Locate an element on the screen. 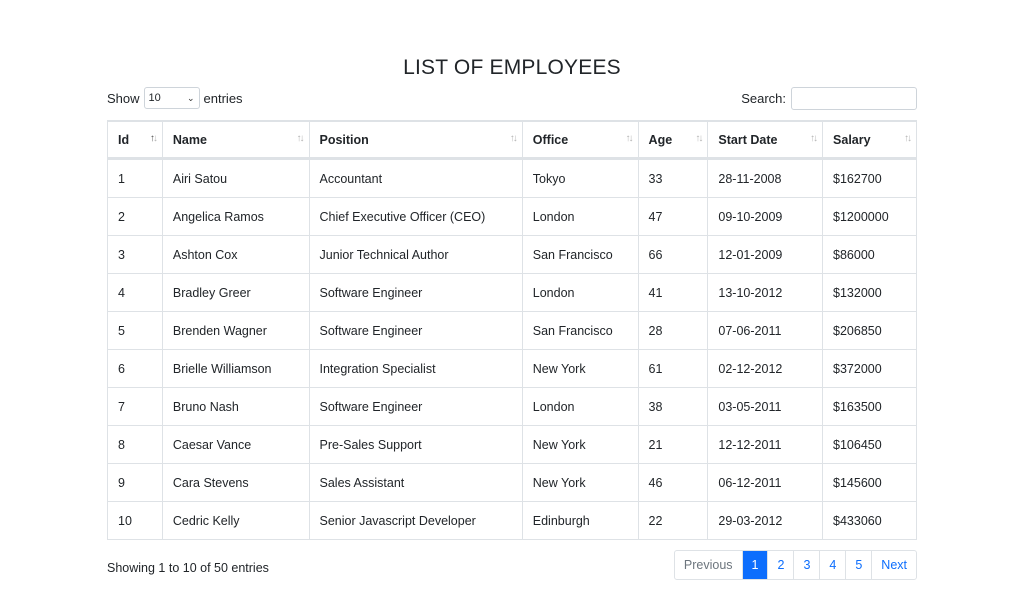 The image size is (1024, 613). cell-salary: $162700 is located at coordinates (869, 178).